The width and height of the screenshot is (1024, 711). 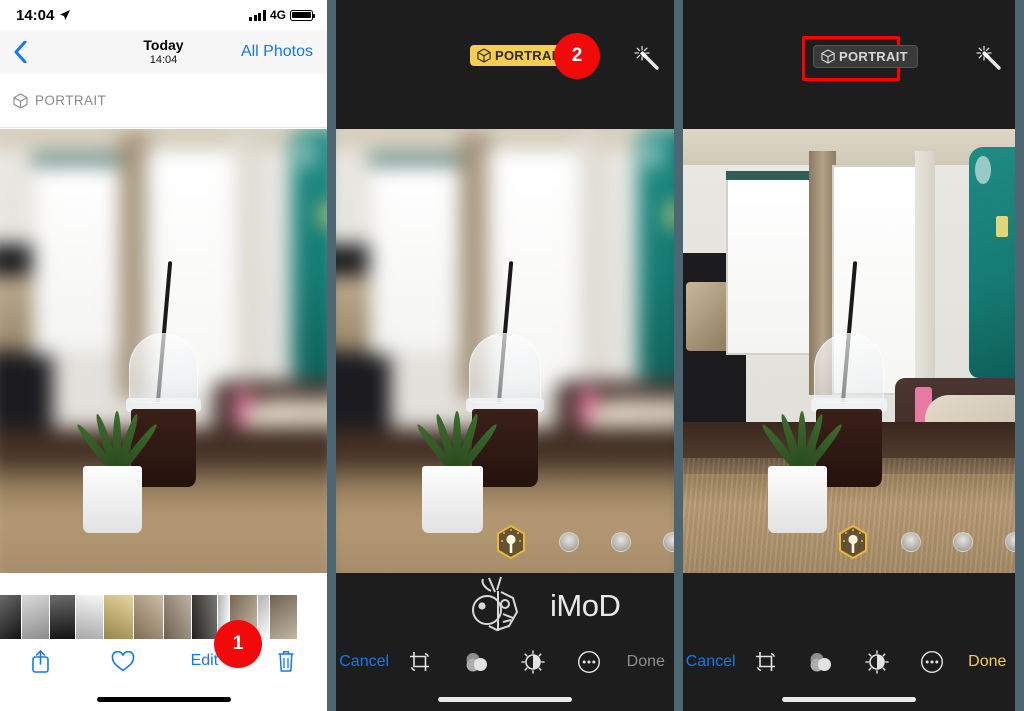 I want to click on step-badge-2-number: 2, so click(x=577, y=55).